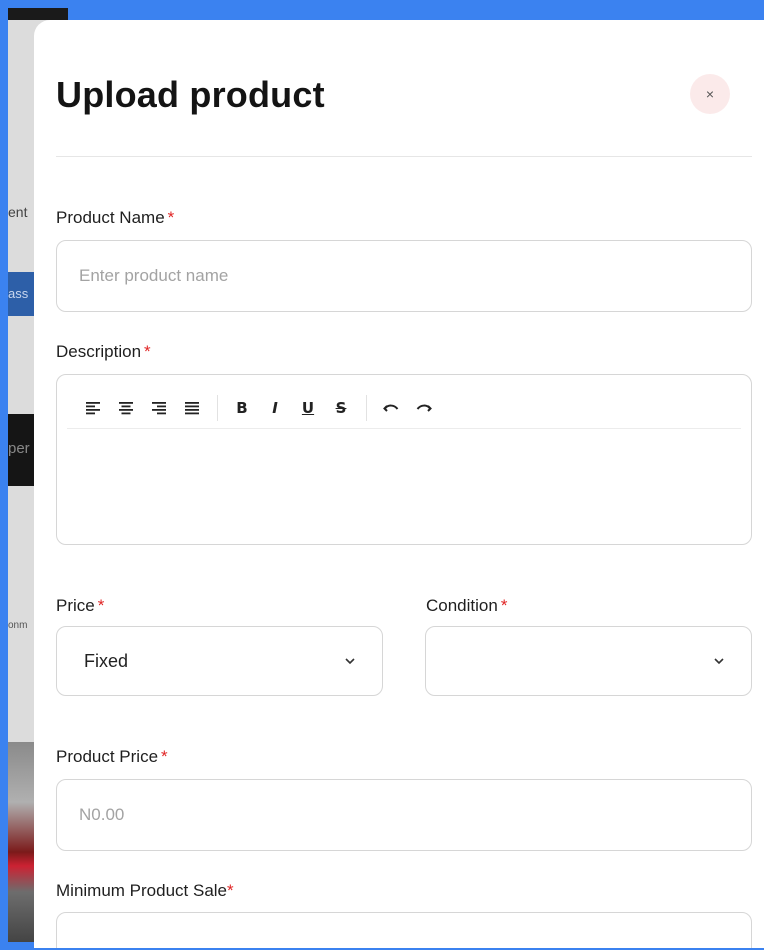 This screenshot has width=764, height=950. Describe the element at coordinates (192, 408) in the screenshot. I see `align-justify-icon` at that location.